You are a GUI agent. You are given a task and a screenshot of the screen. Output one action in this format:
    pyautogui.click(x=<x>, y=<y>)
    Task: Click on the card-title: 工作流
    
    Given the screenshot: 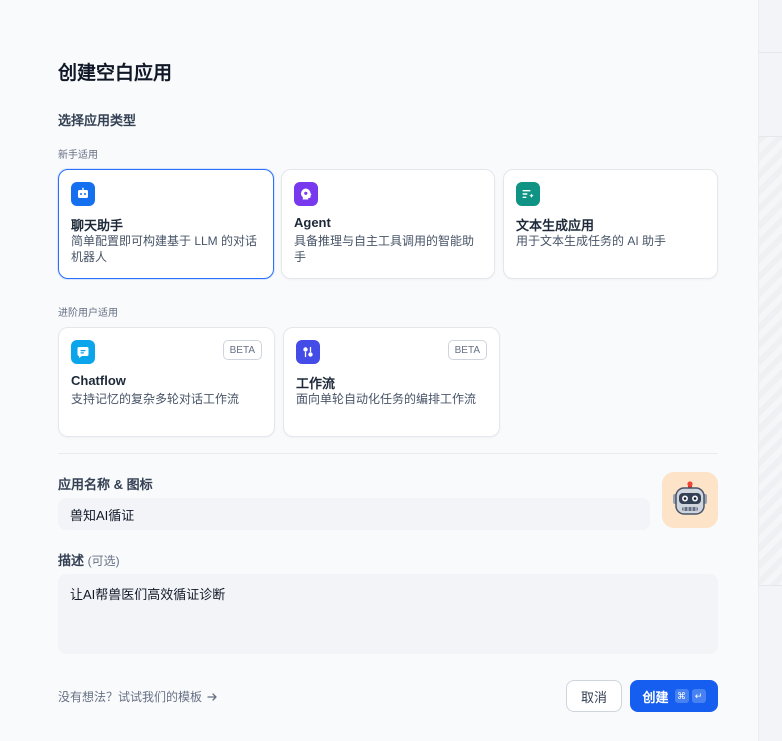 What is the action you would take?
    pyautogui.click(x=316, y=383)
    